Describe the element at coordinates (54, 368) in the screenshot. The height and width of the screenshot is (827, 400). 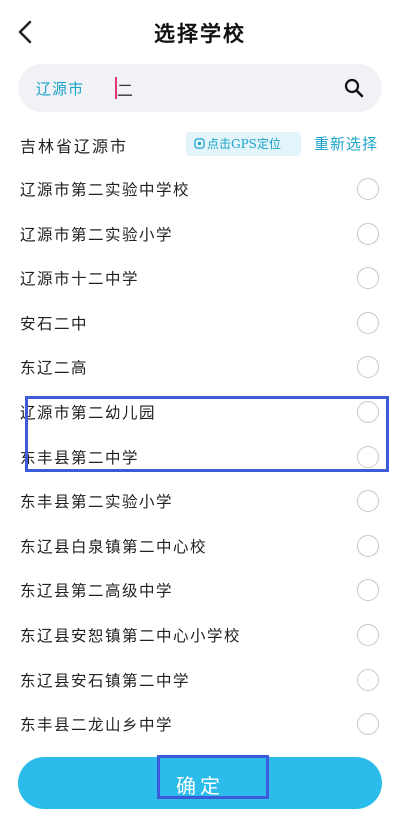
I see `school-name: 东辽二高` at that location.